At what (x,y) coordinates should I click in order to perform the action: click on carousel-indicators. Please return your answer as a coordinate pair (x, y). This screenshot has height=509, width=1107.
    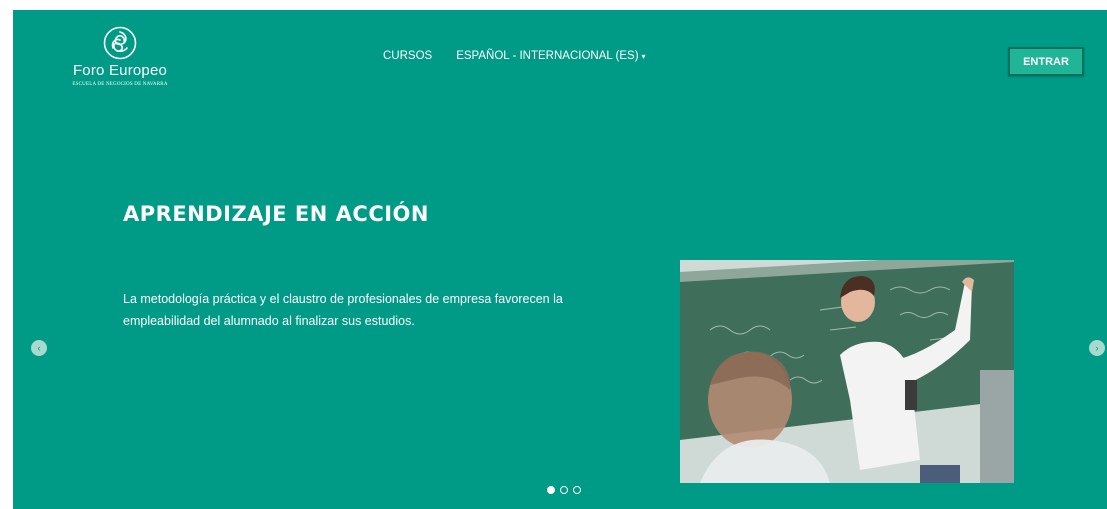
    Looking at the image, I should click on (564, 490).